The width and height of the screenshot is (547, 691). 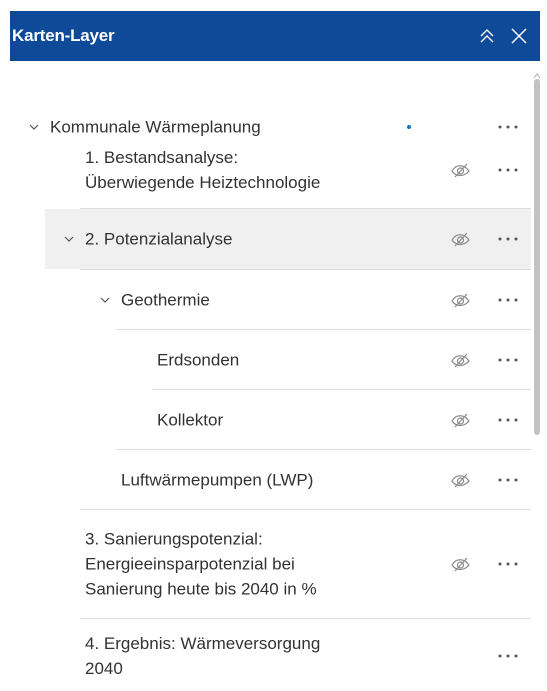 I want to click on indicator-dot, so click(x=409, y=127).